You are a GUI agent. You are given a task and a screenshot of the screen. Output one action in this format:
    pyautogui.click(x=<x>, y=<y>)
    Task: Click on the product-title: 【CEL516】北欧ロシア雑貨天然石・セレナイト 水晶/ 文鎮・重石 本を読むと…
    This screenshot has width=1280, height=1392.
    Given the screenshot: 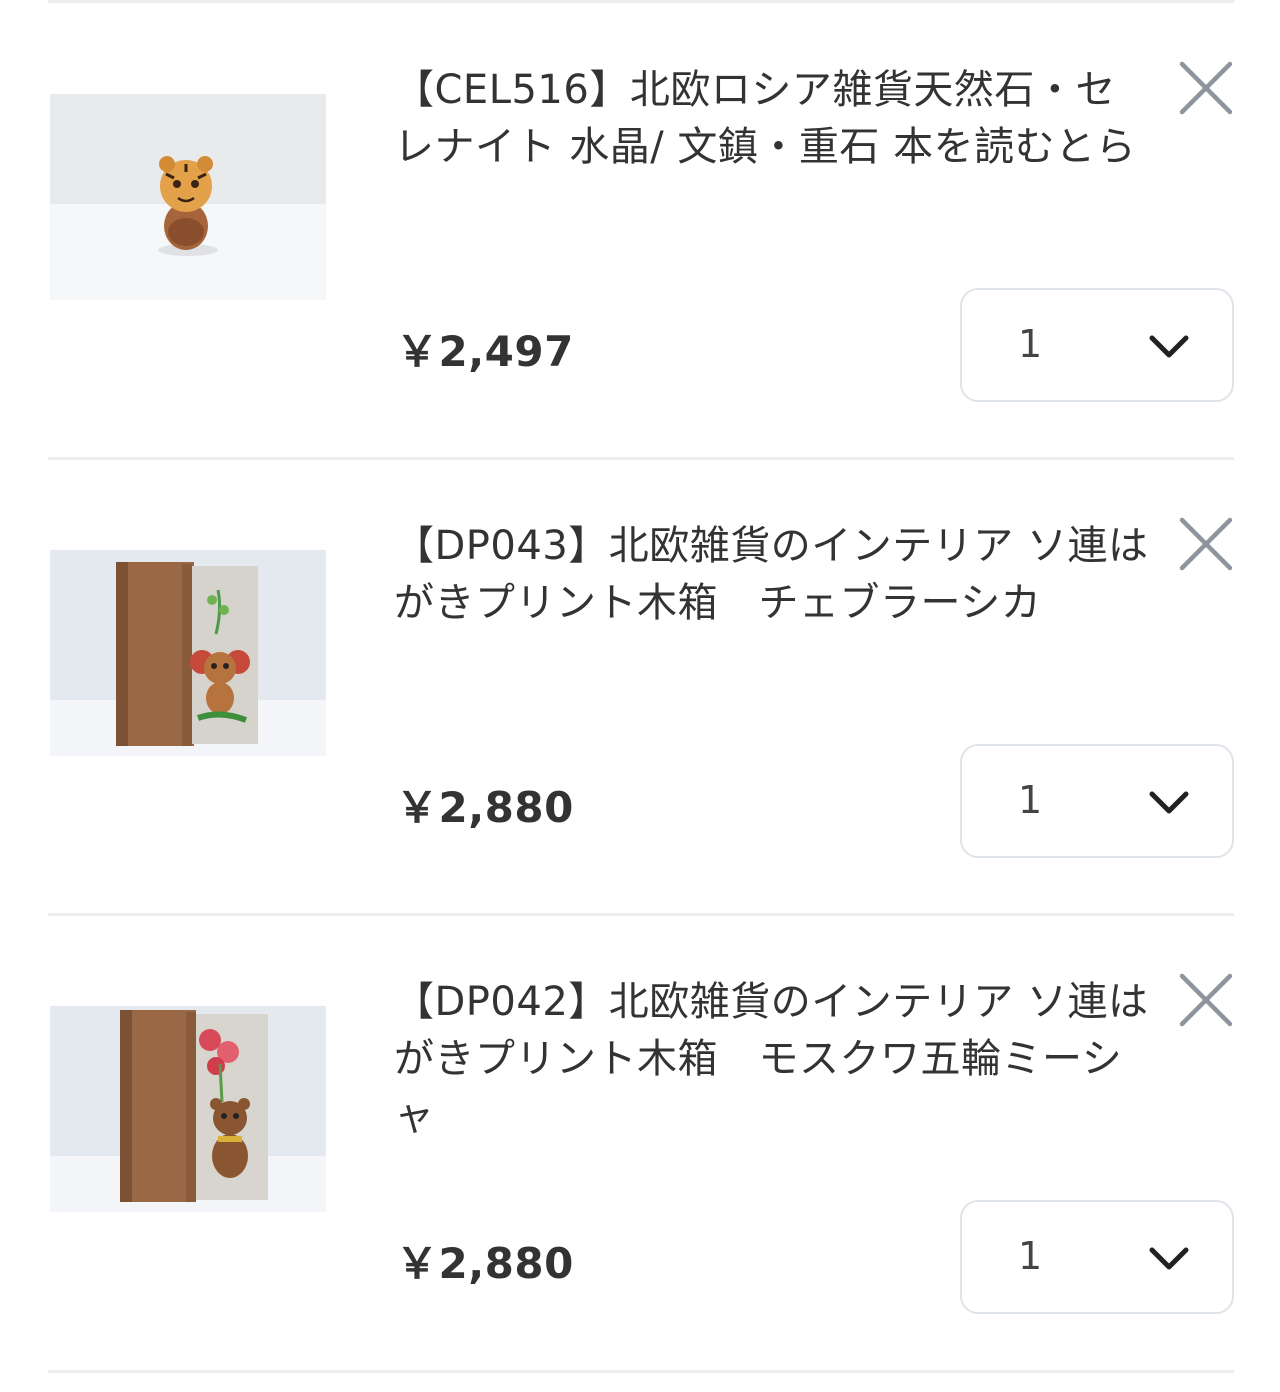 What is the action you would take?
    pyautogui.click(x=774, y=119)
    